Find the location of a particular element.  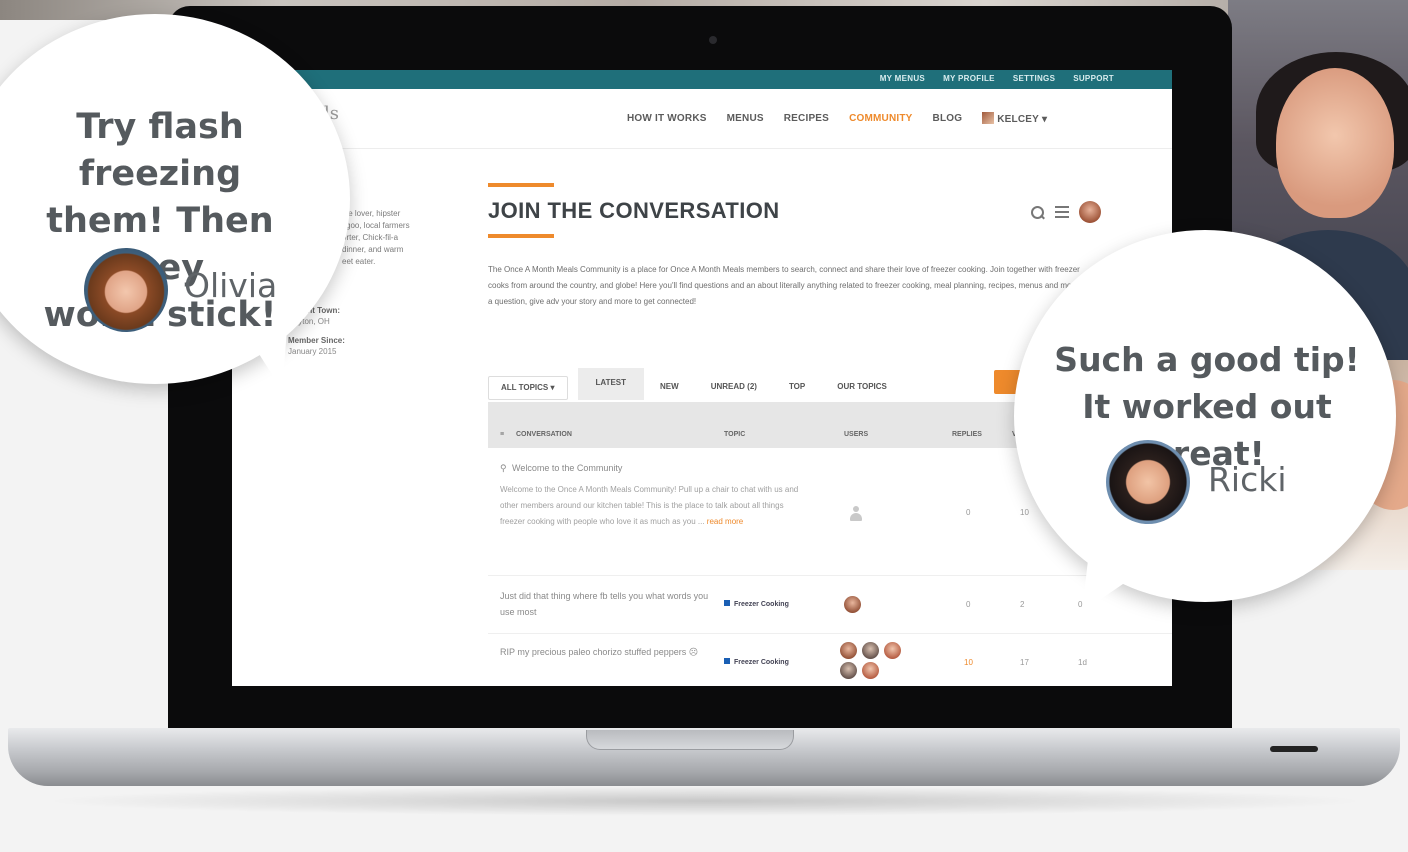

tab-unread: UNREAD (2) is located at coordinates (734, 387).